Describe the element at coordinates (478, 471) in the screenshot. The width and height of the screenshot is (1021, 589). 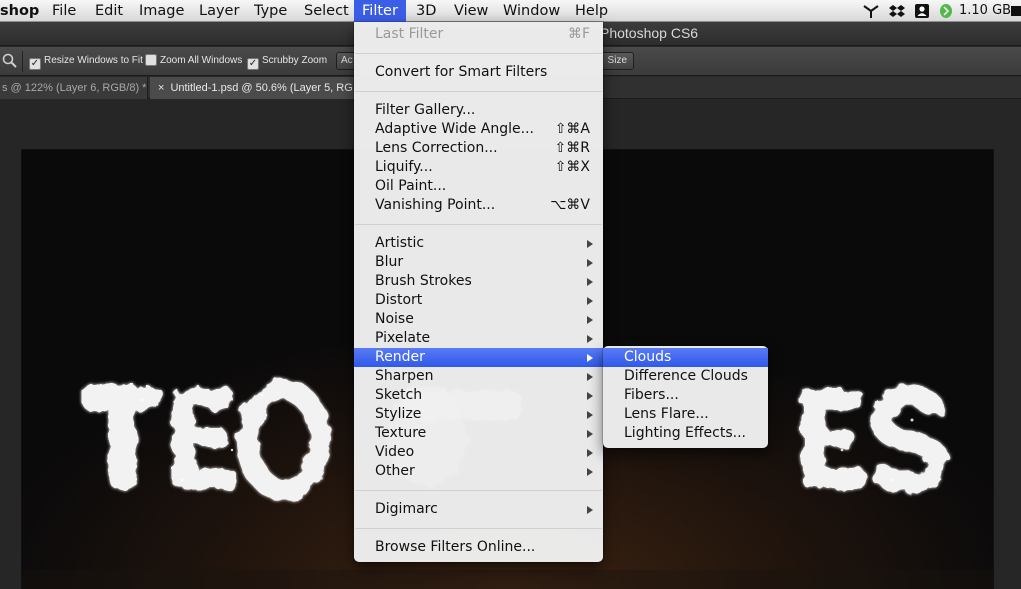
I see `menu-item-other: Other` at that location.